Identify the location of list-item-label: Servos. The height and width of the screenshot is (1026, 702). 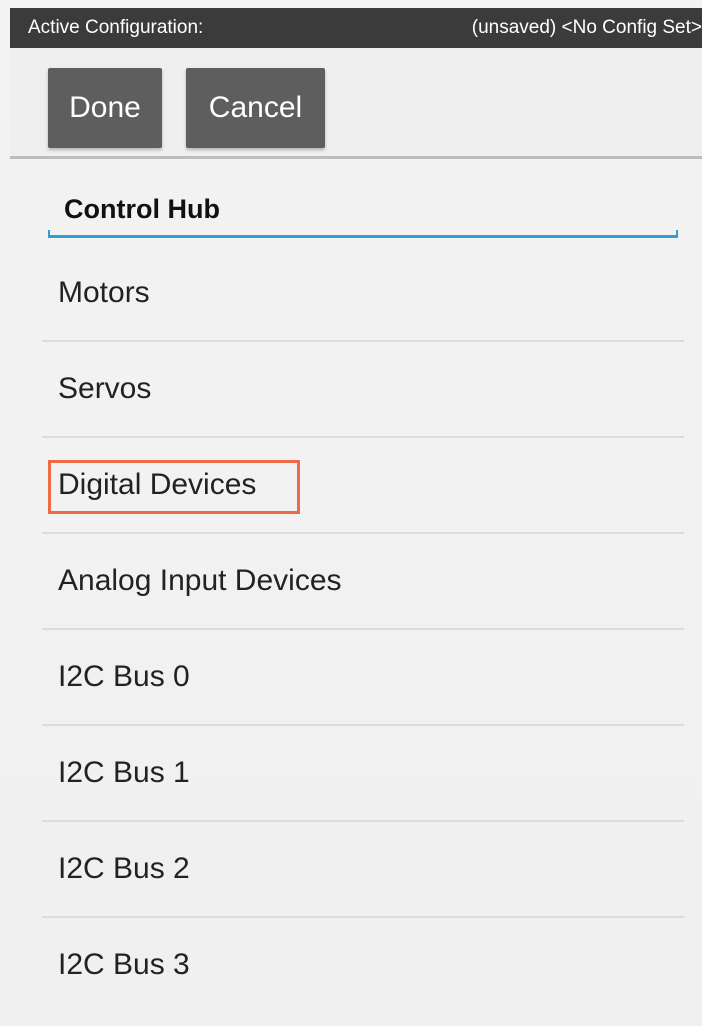
(105, 388).